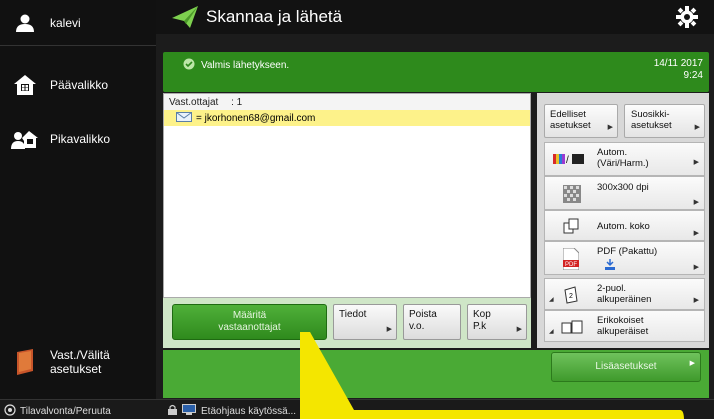 The height and width of the screenshot is (419, 714). I want to click on duplex-setting: ◢ 2 2-puol. alkuperäinen ▶, so click(624, 294).